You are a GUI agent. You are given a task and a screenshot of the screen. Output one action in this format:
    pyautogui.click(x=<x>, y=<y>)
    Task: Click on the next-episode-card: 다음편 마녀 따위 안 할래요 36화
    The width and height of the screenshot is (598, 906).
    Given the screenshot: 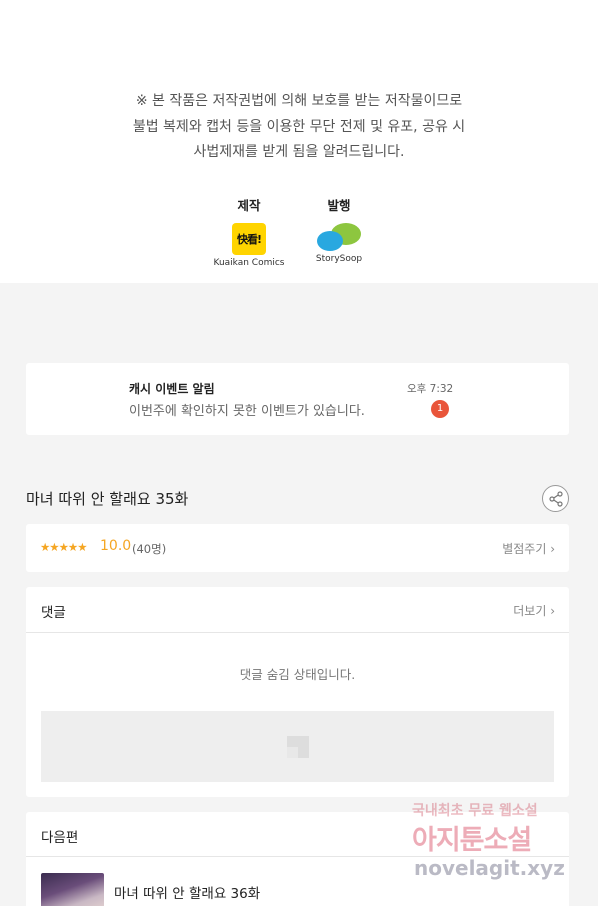 What is the action you would take?
    pyautogui.click(x=297, y=859)
    